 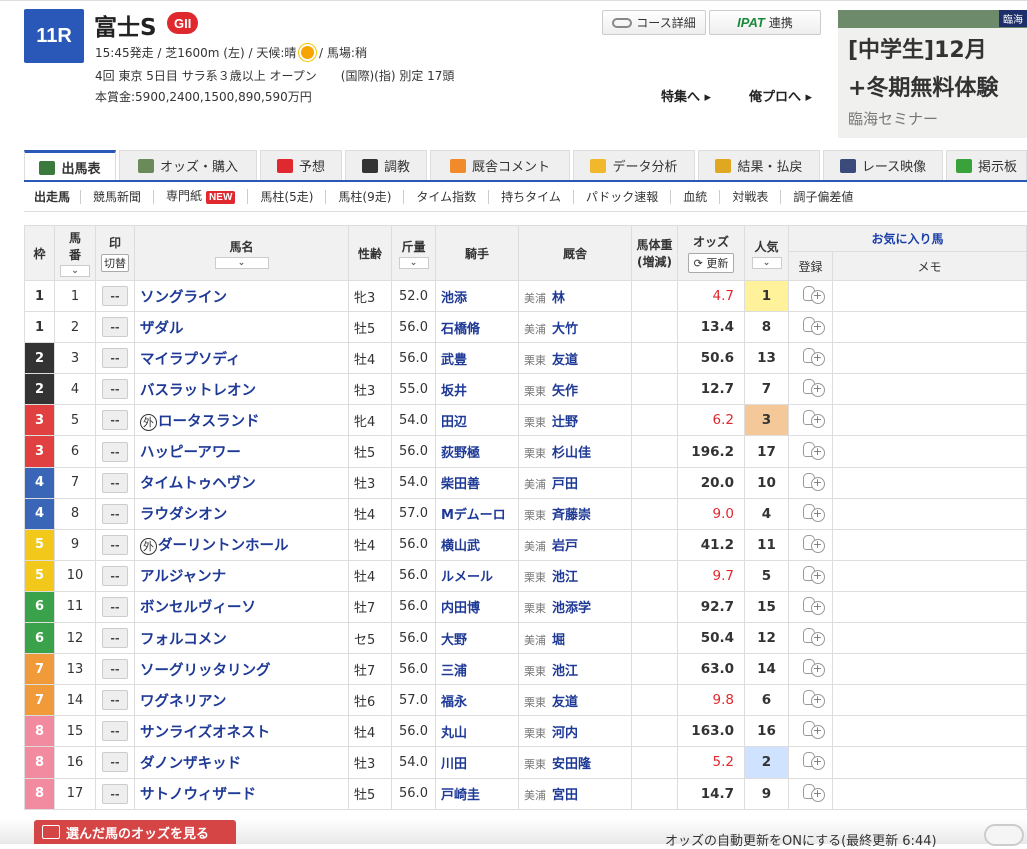 What do you see at coordinates (183, 298) in the screenshot?
I see `horse-name-link: ソングライン` at bounding box center [183, 298].